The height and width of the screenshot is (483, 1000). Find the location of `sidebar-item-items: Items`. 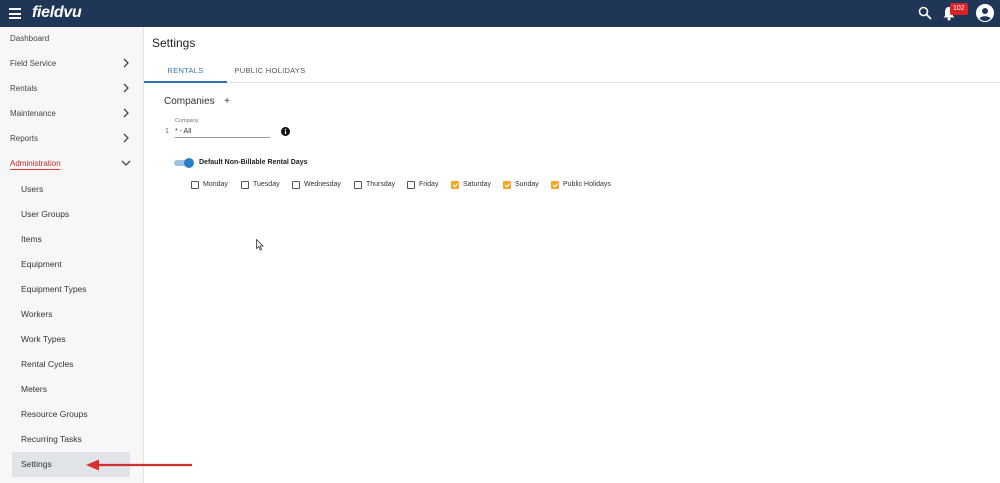

sidebar-item-items: Items is located at coordinates (71, 239).